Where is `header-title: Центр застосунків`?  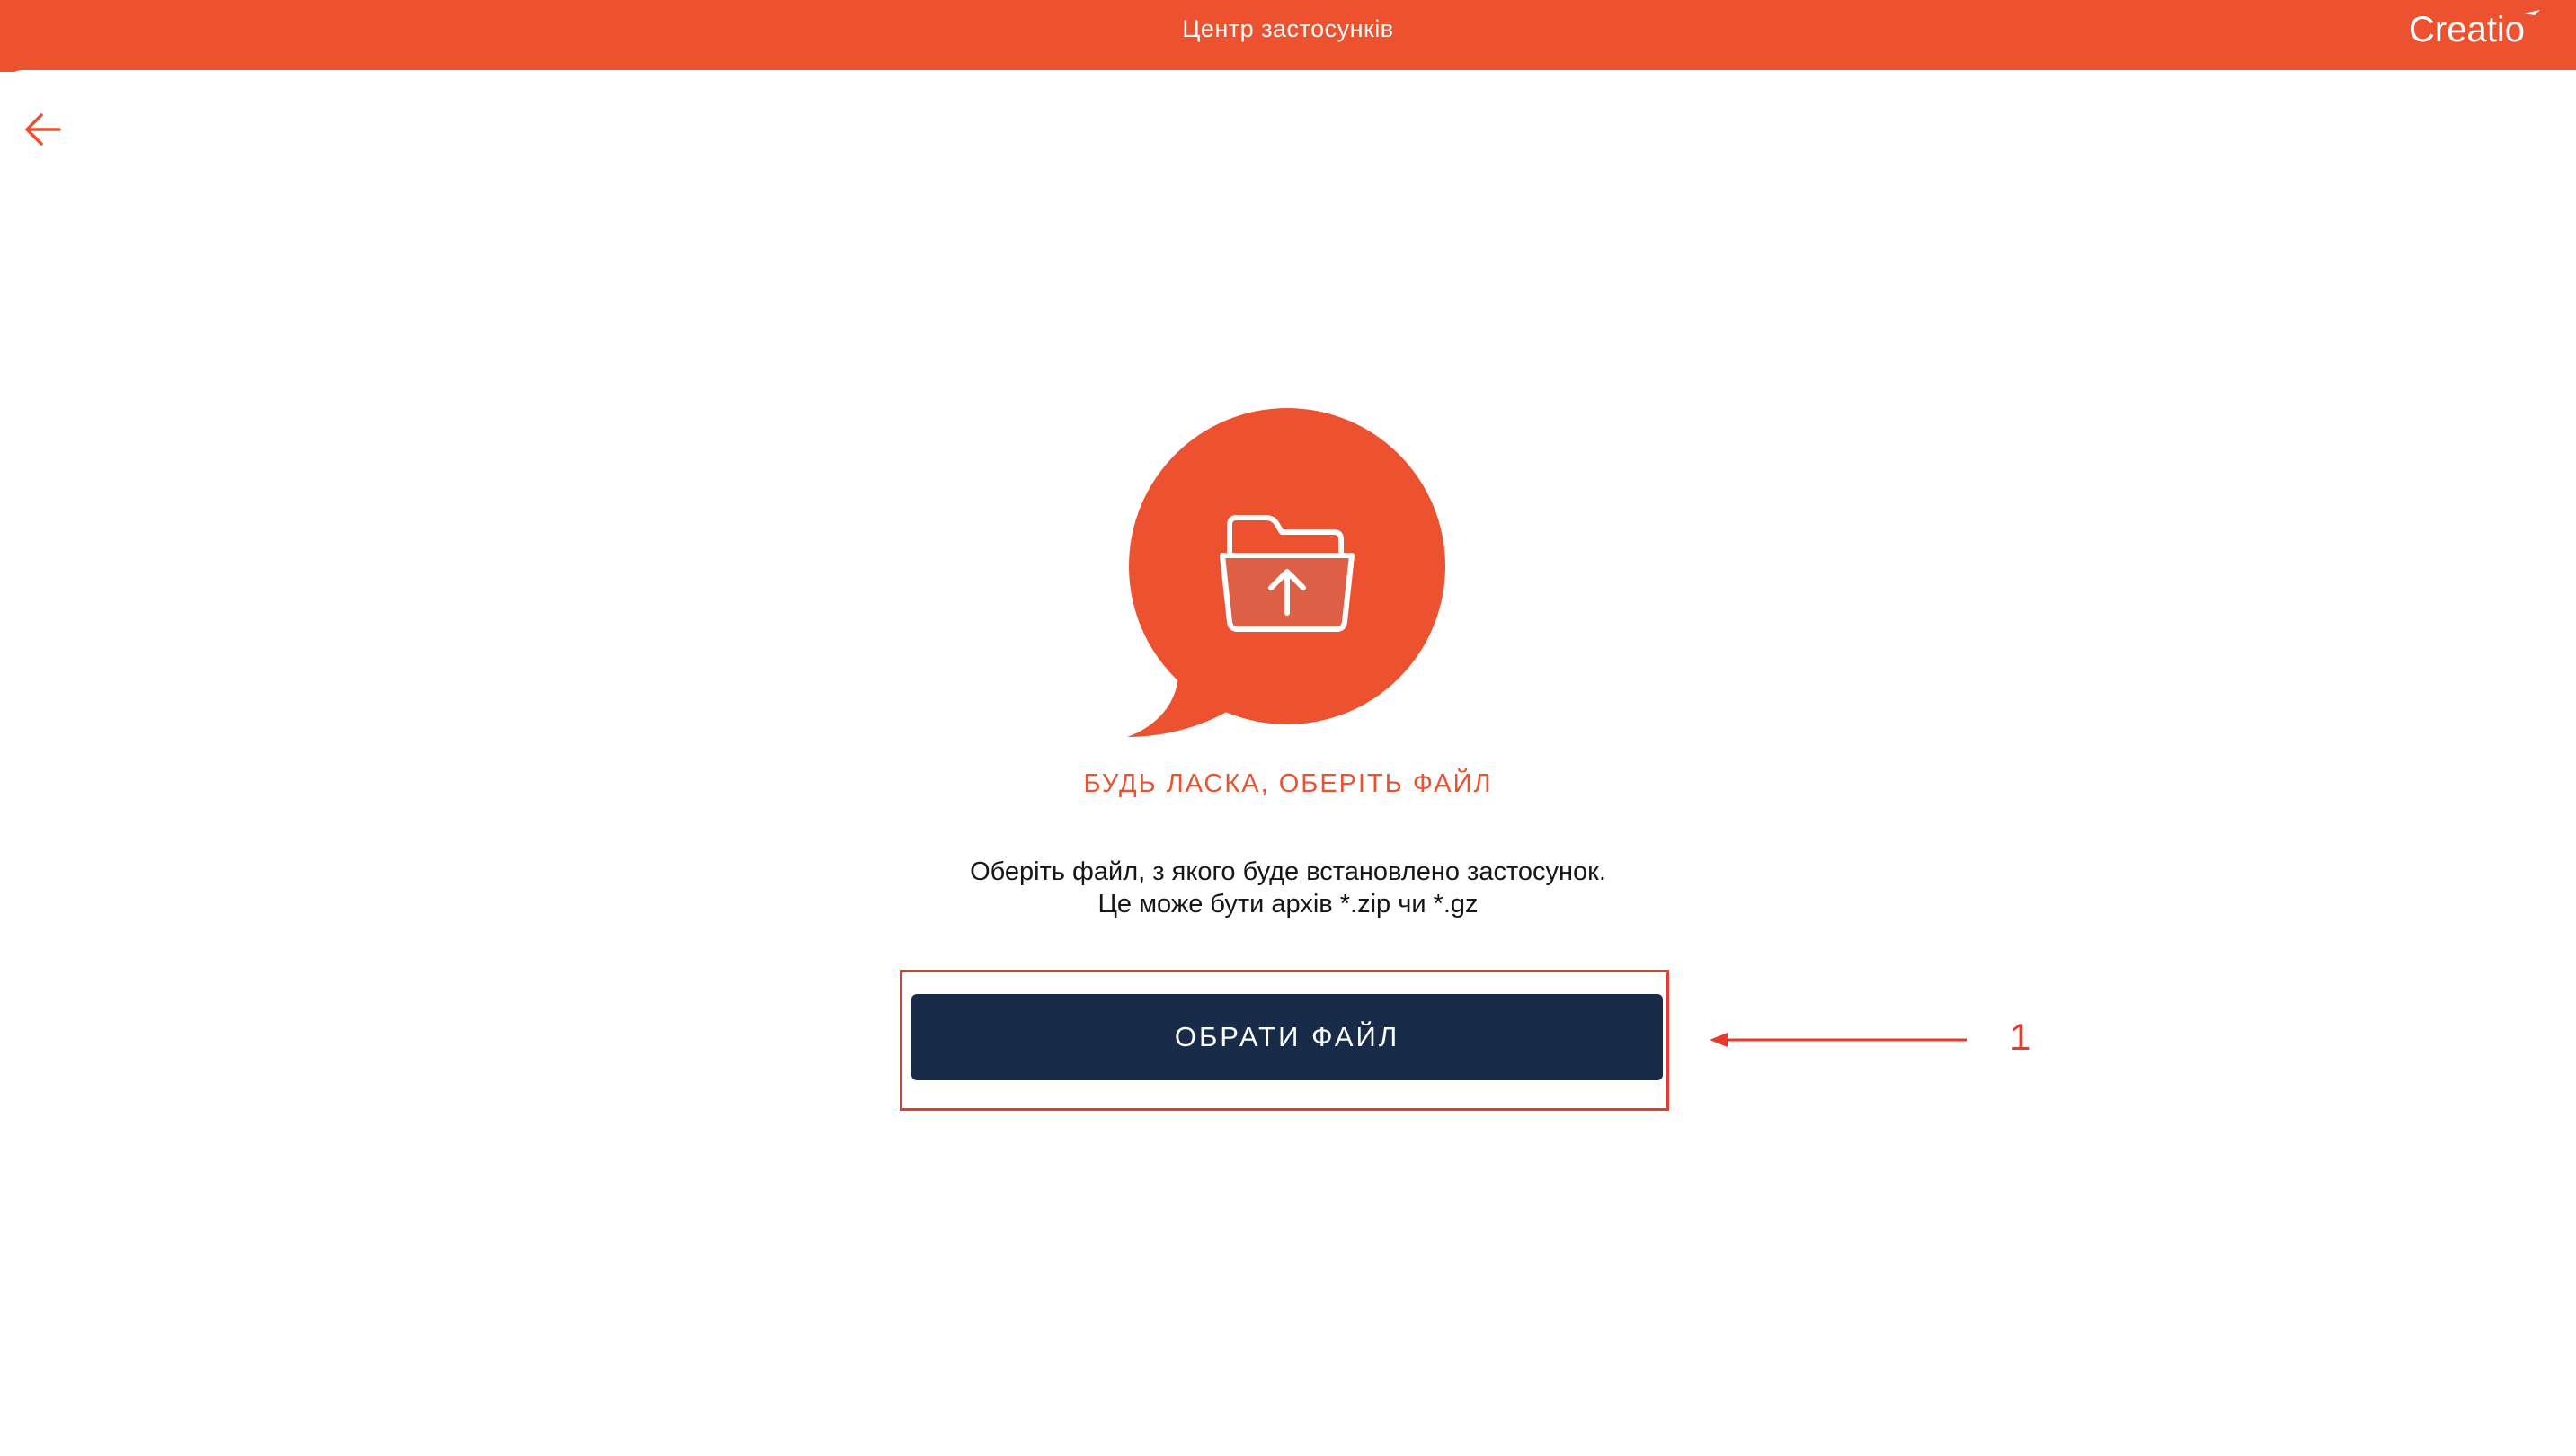 header-title: Центр застосунків is located at coordinates (1288, 28).